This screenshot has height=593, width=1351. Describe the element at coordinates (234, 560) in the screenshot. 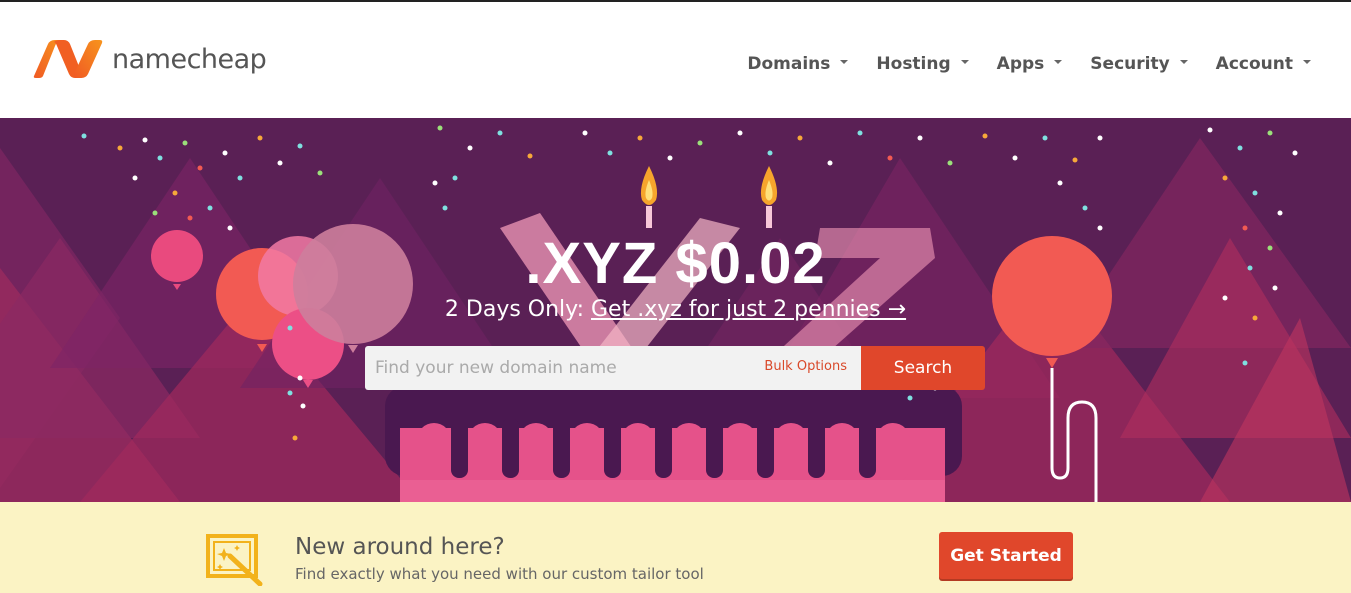

I see `magic-wand-icon` at that location.